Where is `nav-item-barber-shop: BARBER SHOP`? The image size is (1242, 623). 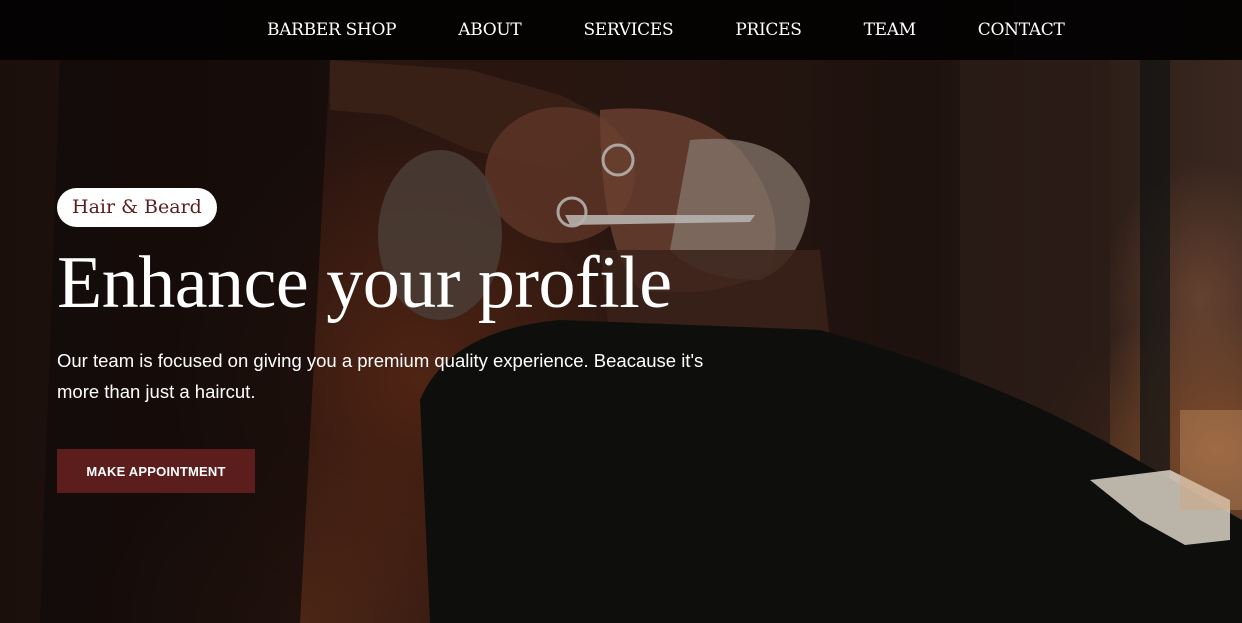
nav-item-barber-shop: BARBER SHOP is located at coordinates (332, 30).